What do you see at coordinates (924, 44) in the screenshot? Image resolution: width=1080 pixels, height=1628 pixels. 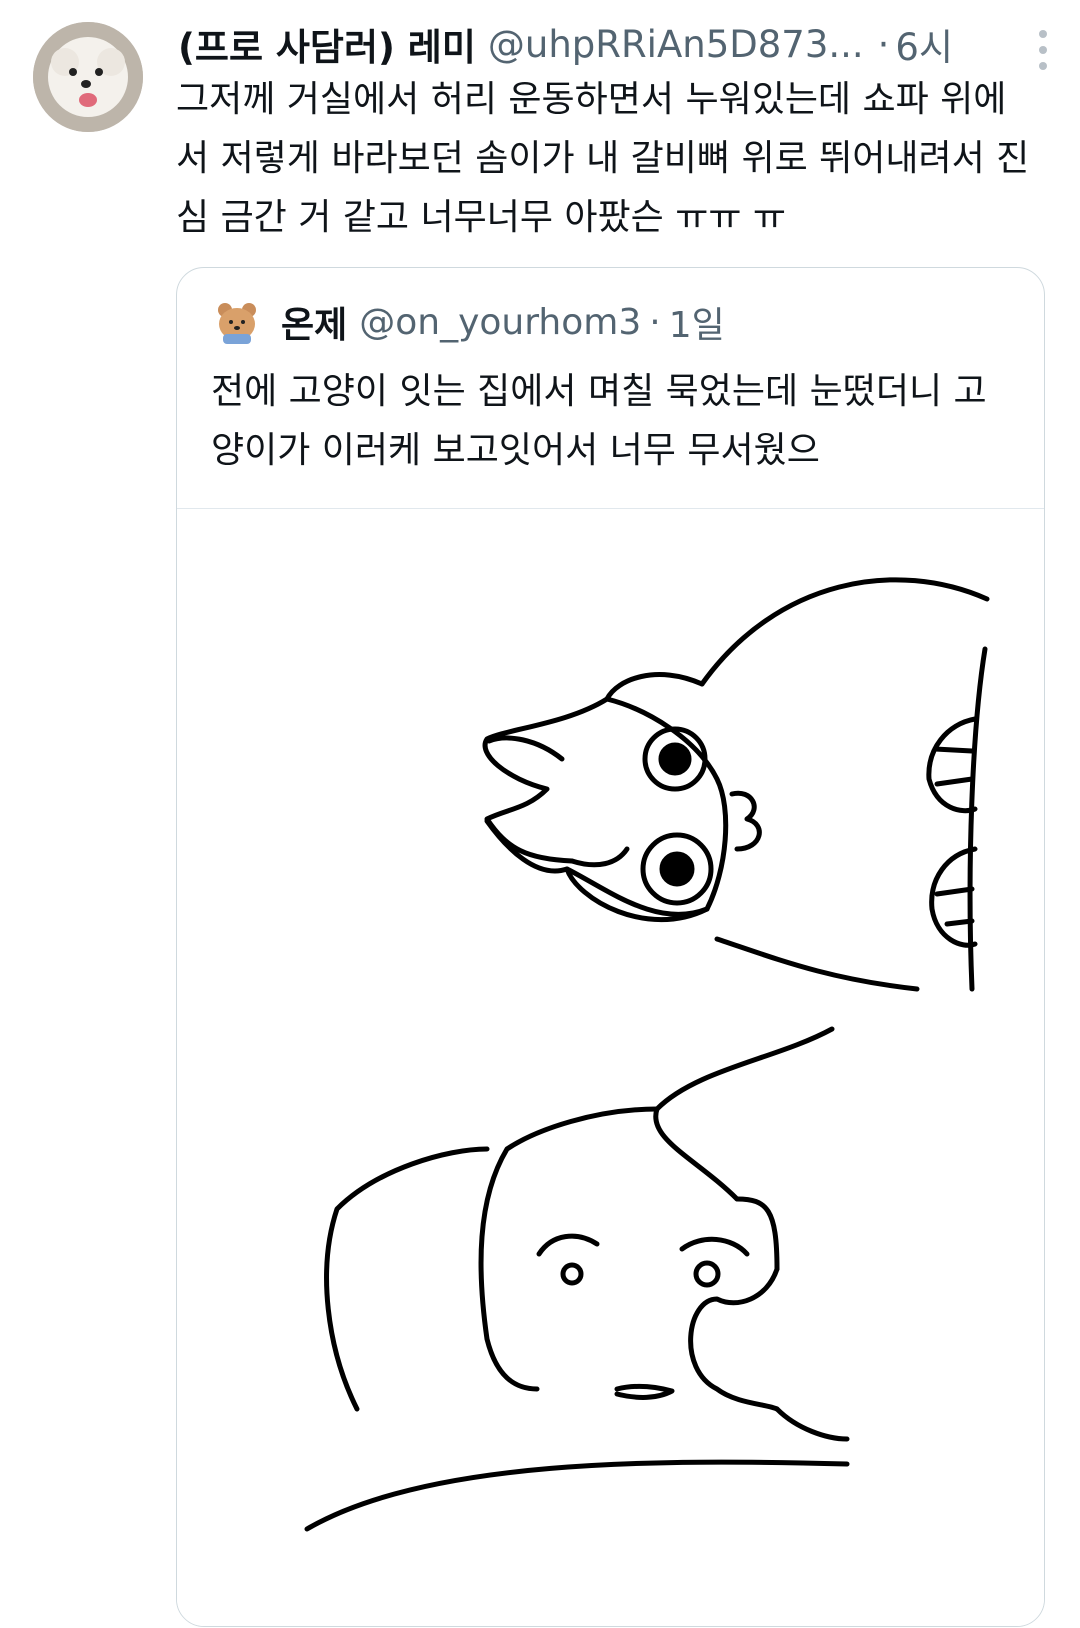 I see `tweet-time: 6시` at bounding box center [924, 44].